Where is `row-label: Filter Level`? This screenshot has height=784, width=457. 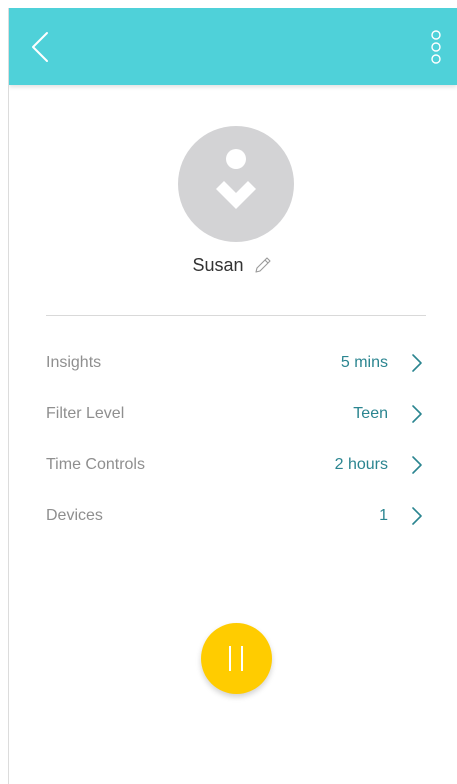
row-label: Filter Level is located at coordinates (85, 413).